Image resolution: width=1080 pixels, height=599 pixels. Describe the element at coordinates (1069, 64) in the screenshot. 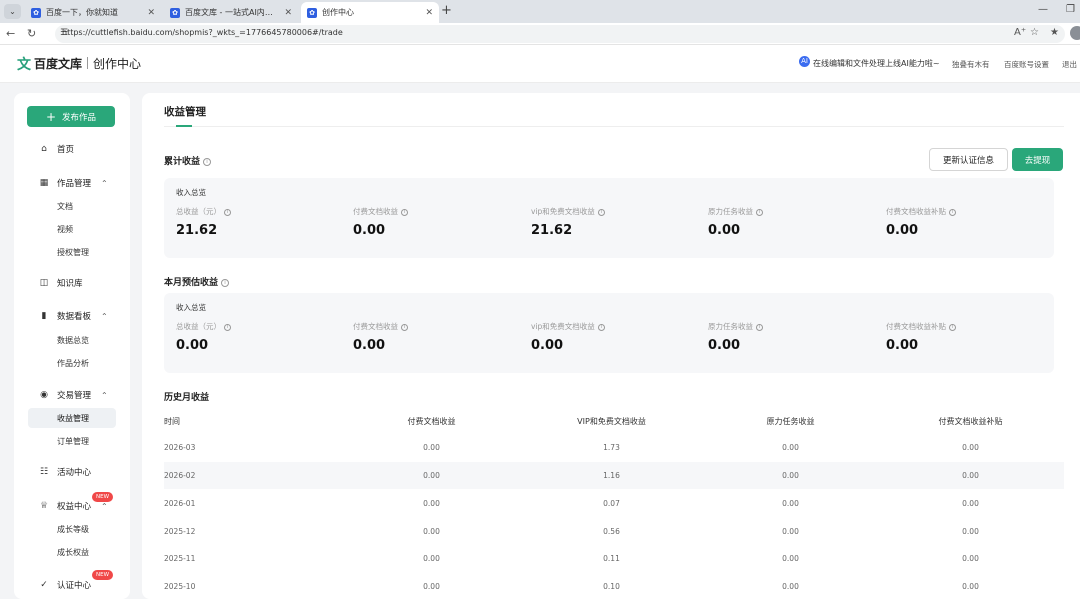

I see `logout-link: 退出` at that location.